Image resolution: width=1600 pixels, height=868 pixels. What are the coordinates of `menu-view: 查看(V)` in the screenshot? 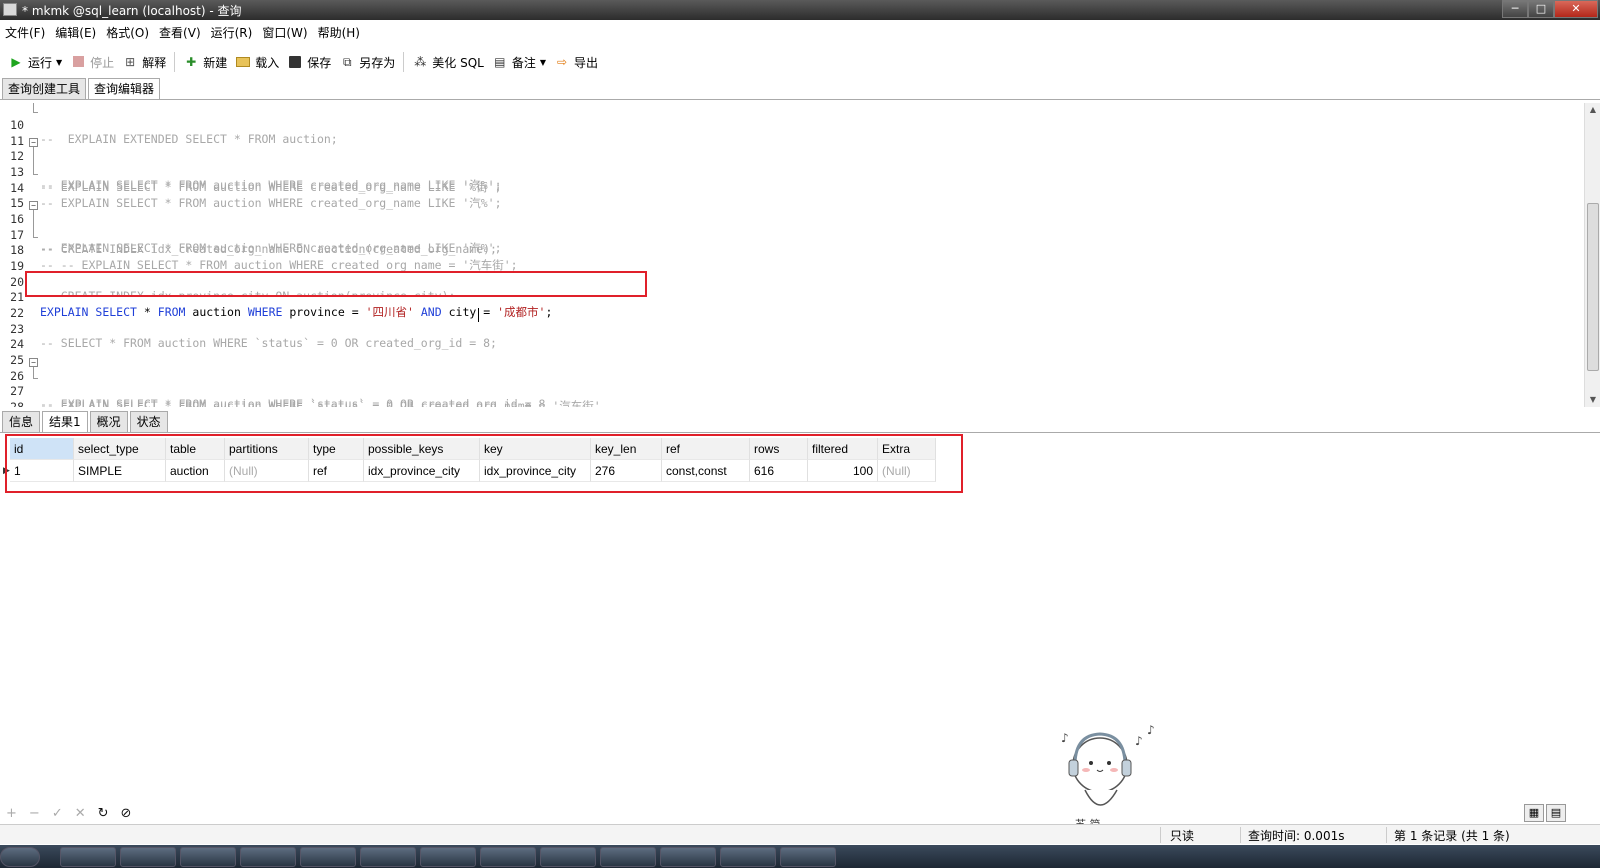 It's located at (180, 33).